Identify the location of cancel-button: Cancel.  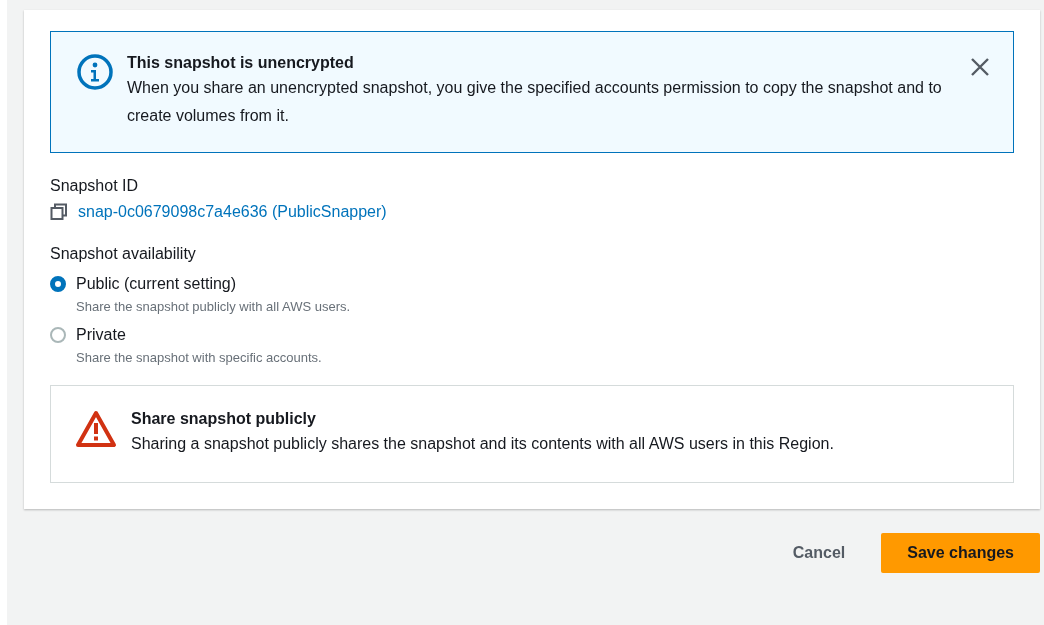
(819, 553).